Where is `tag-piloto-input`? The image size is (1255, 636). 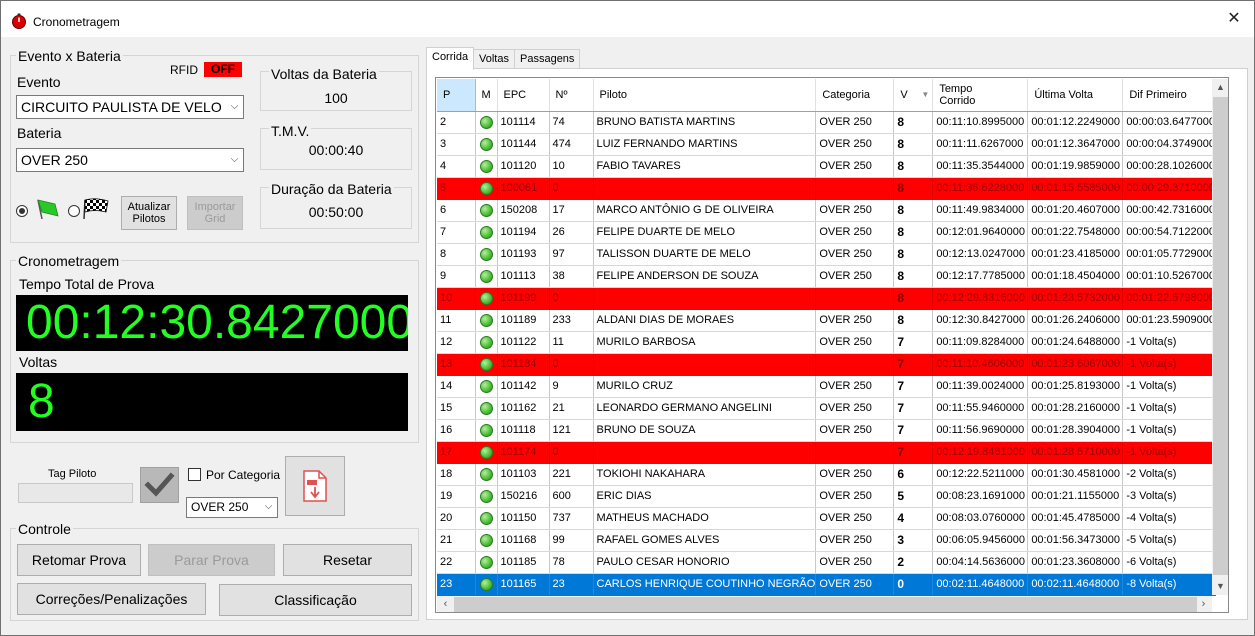 tag-piloto-input is located at coordinates (75, 493).